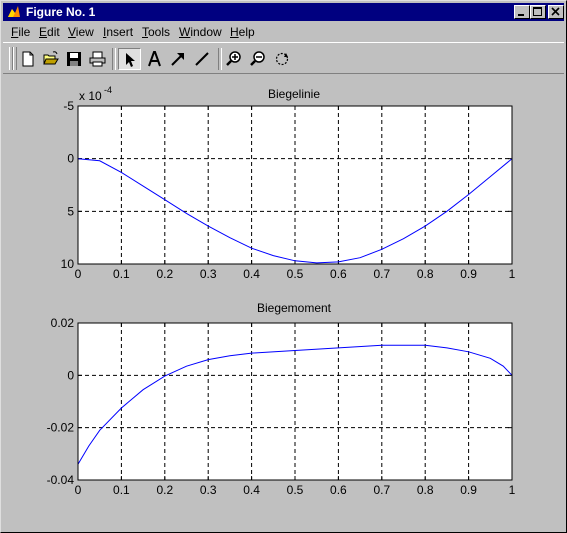  I want to click on menu-insert: Insert, so click(118, 32).